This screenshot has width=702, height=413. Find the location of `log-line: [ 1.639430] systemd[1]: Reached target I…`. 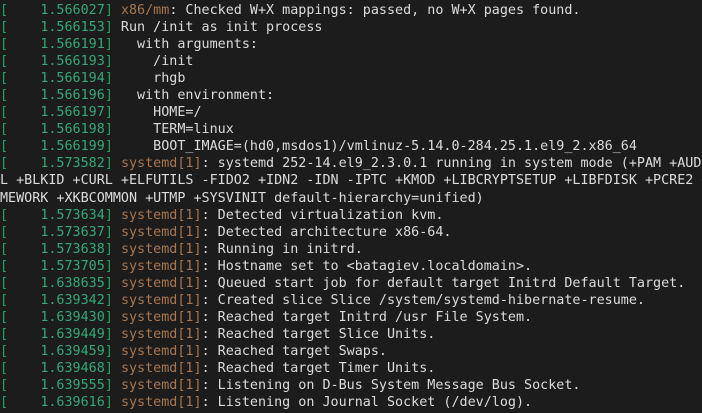

log-line: [ 1.639430] systemd[1]: Reached target I… is located at coordinates (351, 317).